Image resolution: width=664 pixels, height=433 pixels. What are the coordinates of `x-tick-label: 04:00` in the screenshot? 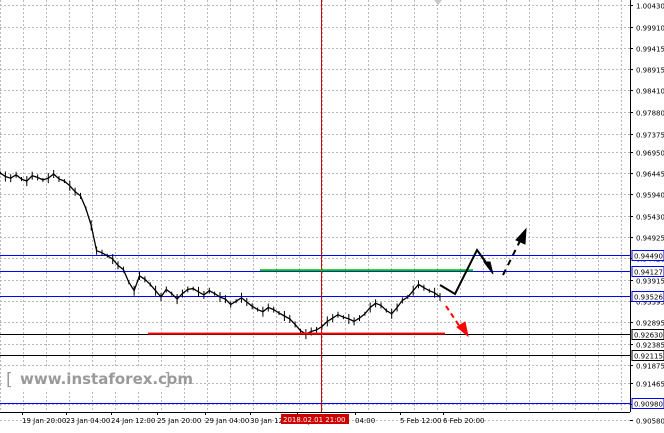 It's located at (365, 421).